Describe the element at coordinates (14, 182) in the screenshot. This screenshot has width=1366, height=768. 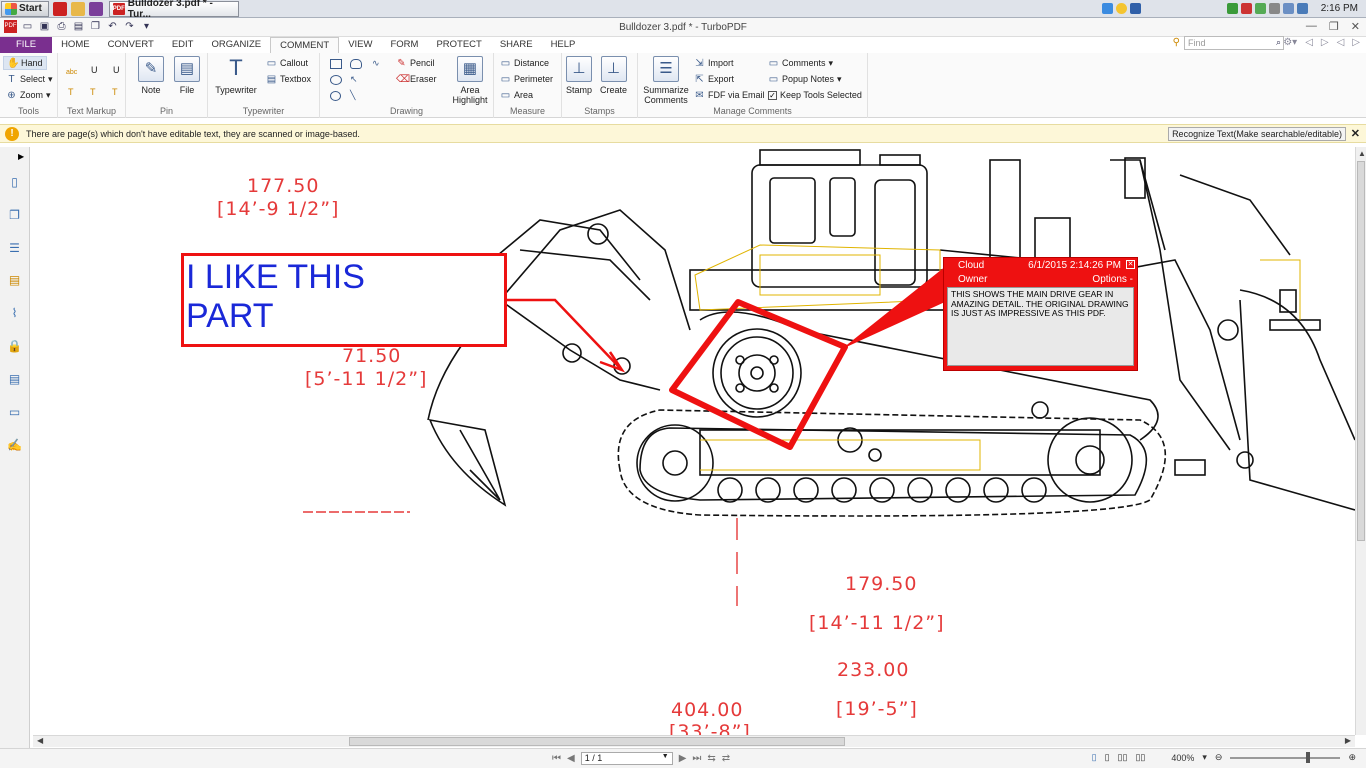
I see `page-thumbnail-icon: ▯` at that location.